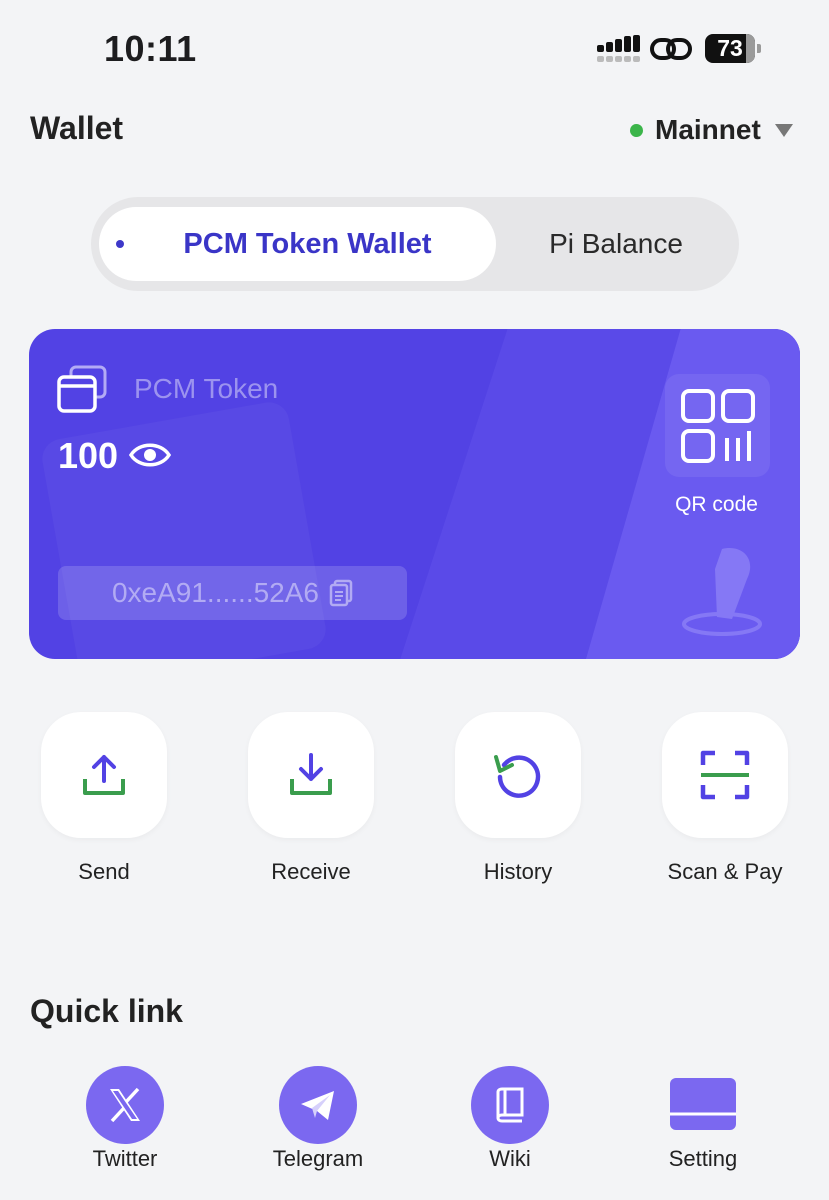 This screenshot has width=829, height=1200. Describe the element at coordinates (783, 130) in the screenshot. I see `caret-down-icon` at that location.